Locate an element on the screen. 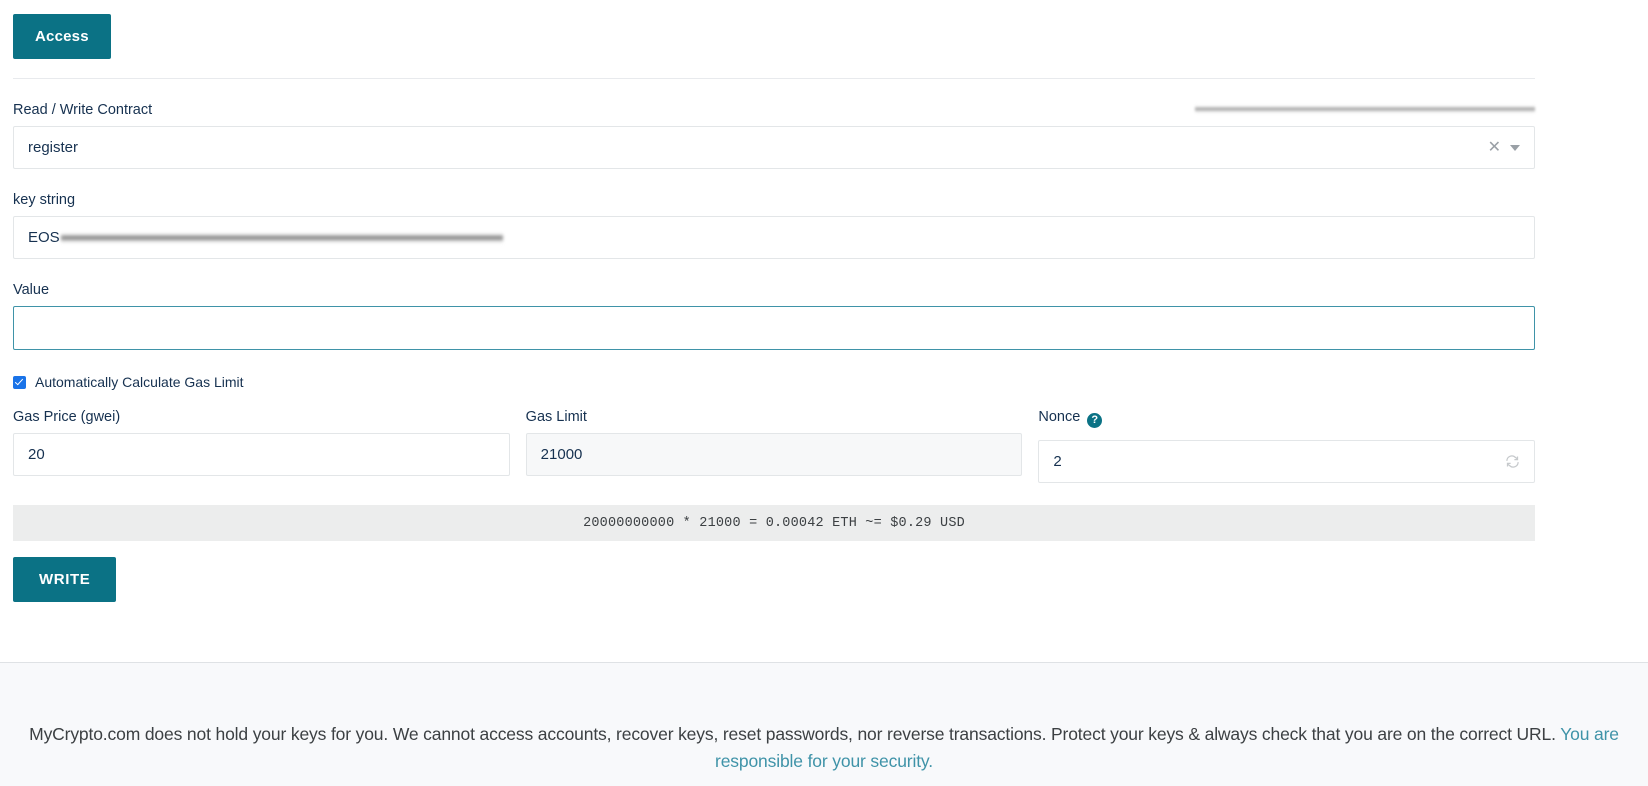 Image resolution: width=1648 pixels, height=786 pixels. value-input is located at coordinates (774, 328).